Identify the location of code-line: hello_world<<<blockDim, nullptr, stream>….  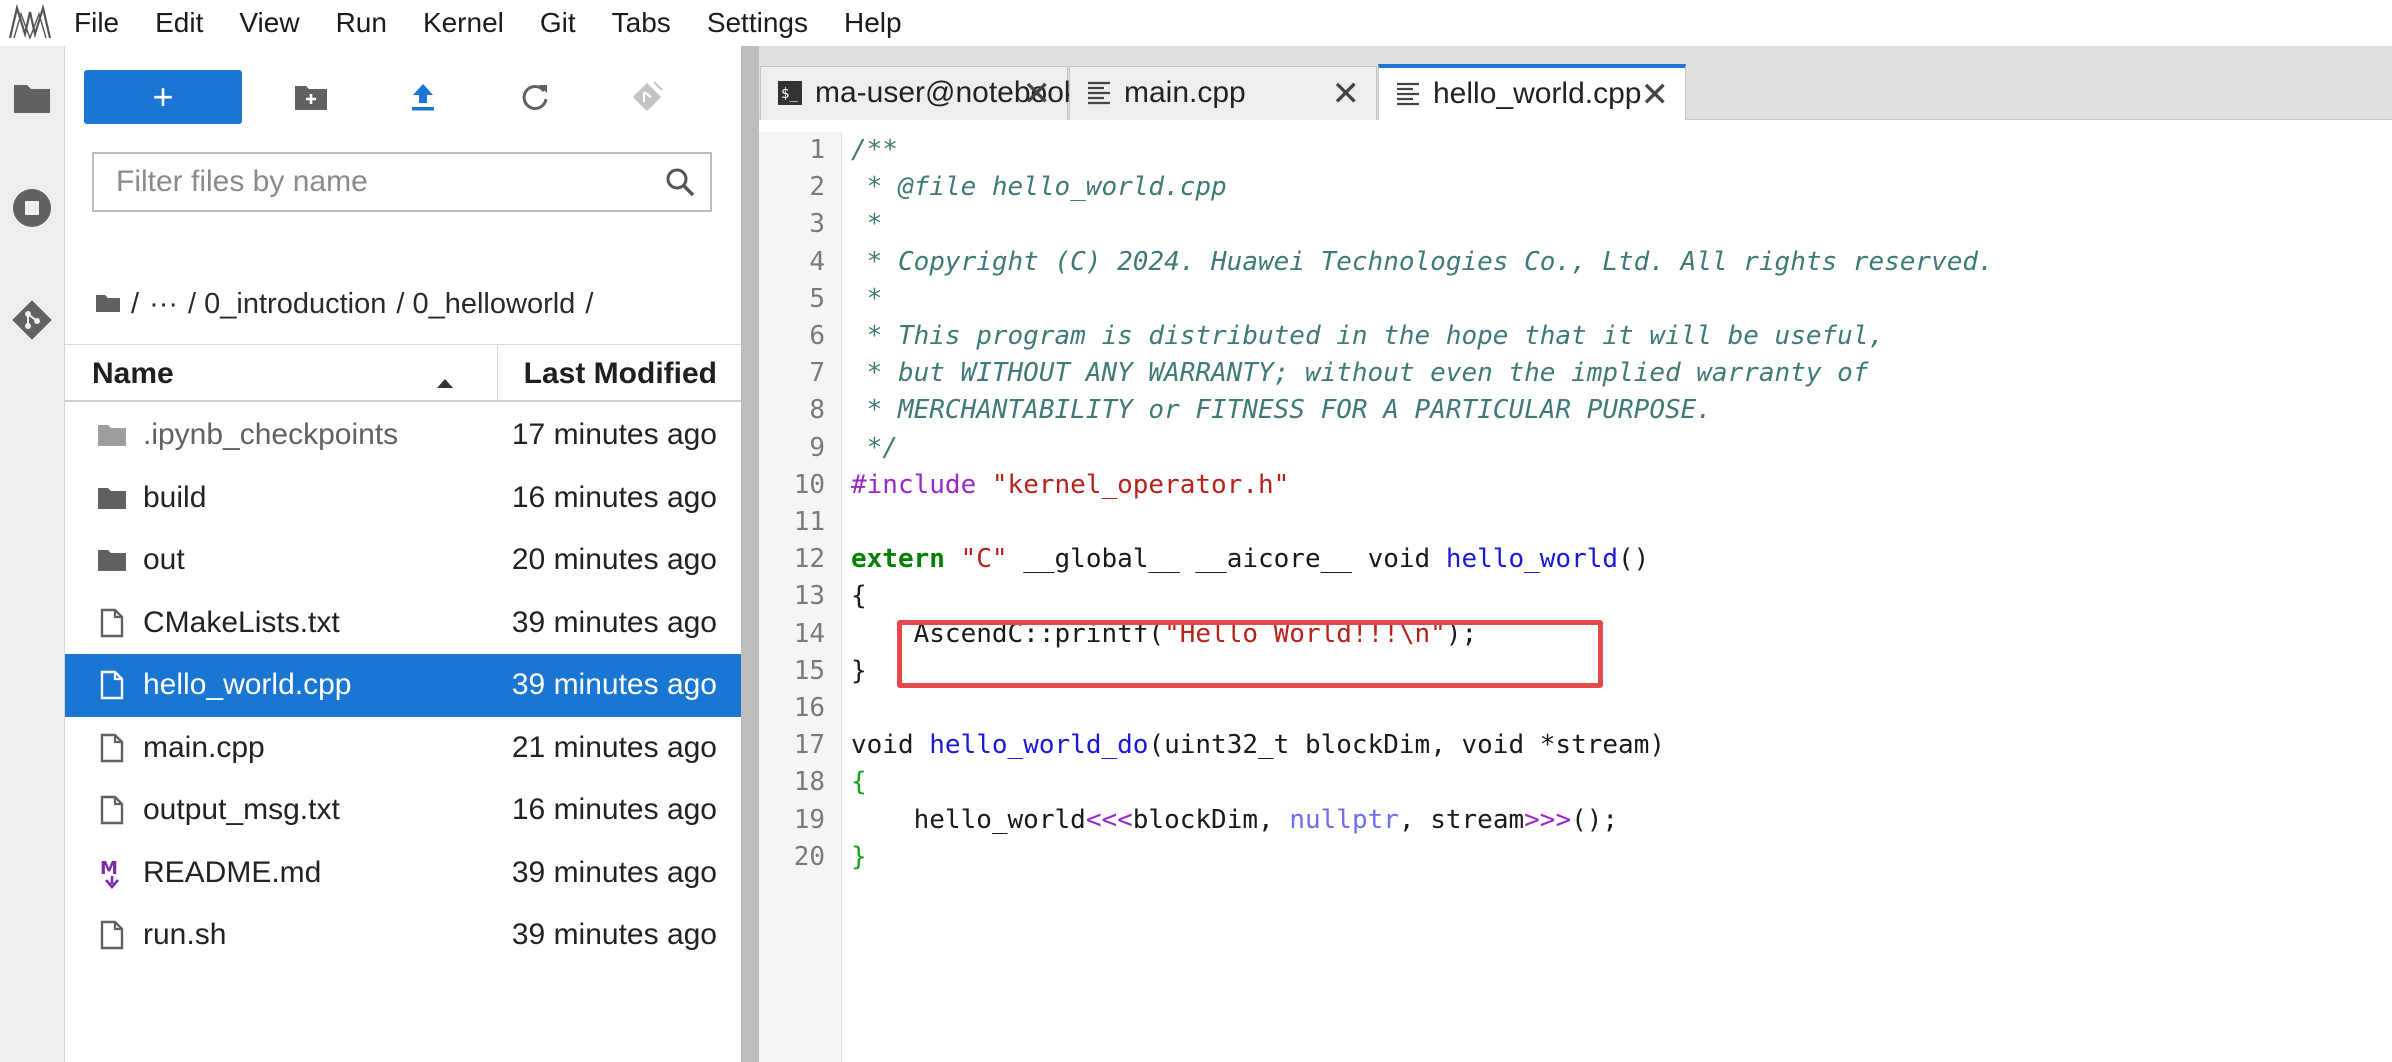
(1234, 820).